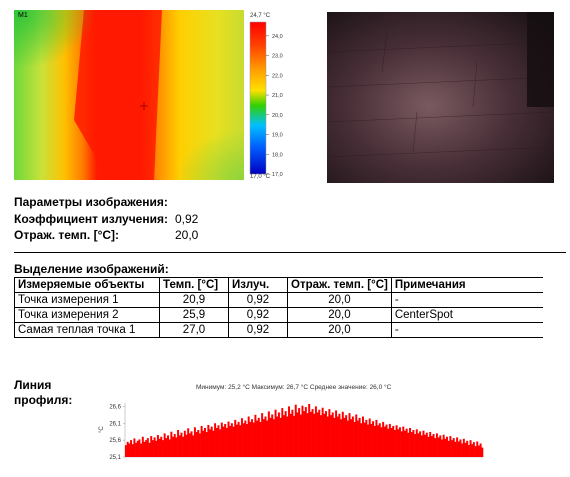 This screenshot has height=477, width=570. Describe the element at coordinates (194, 330) in the screenshot. I see `cell-temp: 27,0` at that location.